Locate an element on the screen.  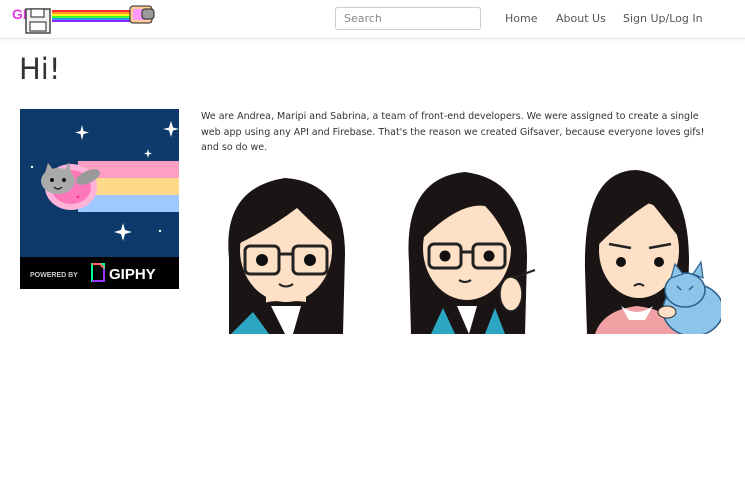
rainbow-trail-icon is located at coordinates (93, 16).